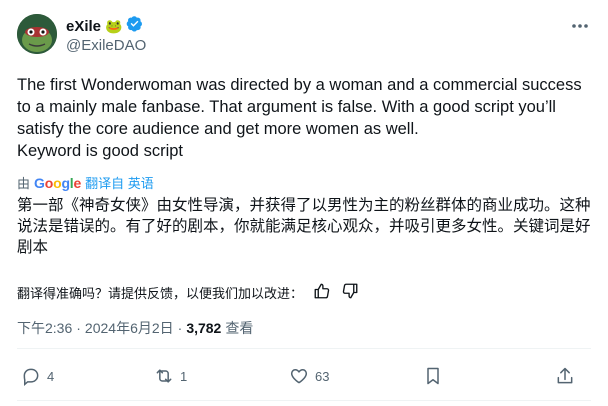  What do you see at coordinates (31, 377) in the screenshot?
I see `reply-icon` at bounding box center [31, 377].